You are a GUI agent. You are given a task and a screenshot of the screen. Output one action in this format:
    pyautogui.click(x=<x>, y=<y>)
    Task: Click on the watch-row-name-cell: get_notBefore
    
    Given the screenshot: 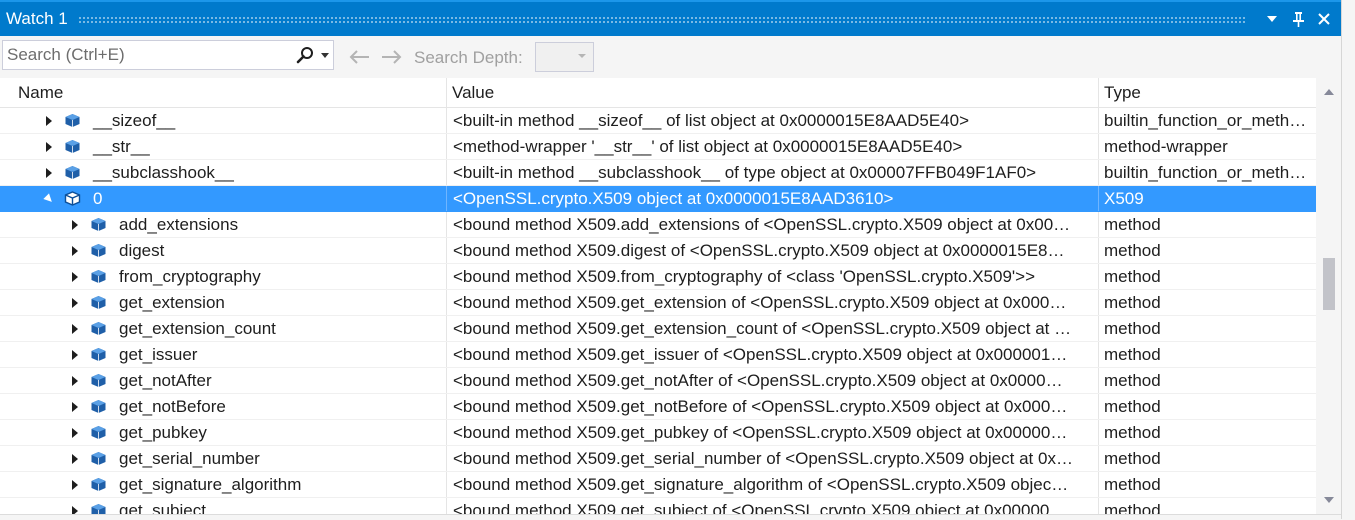 What is the action you would take?
    pyautogui.click(x=223, y=406)
    